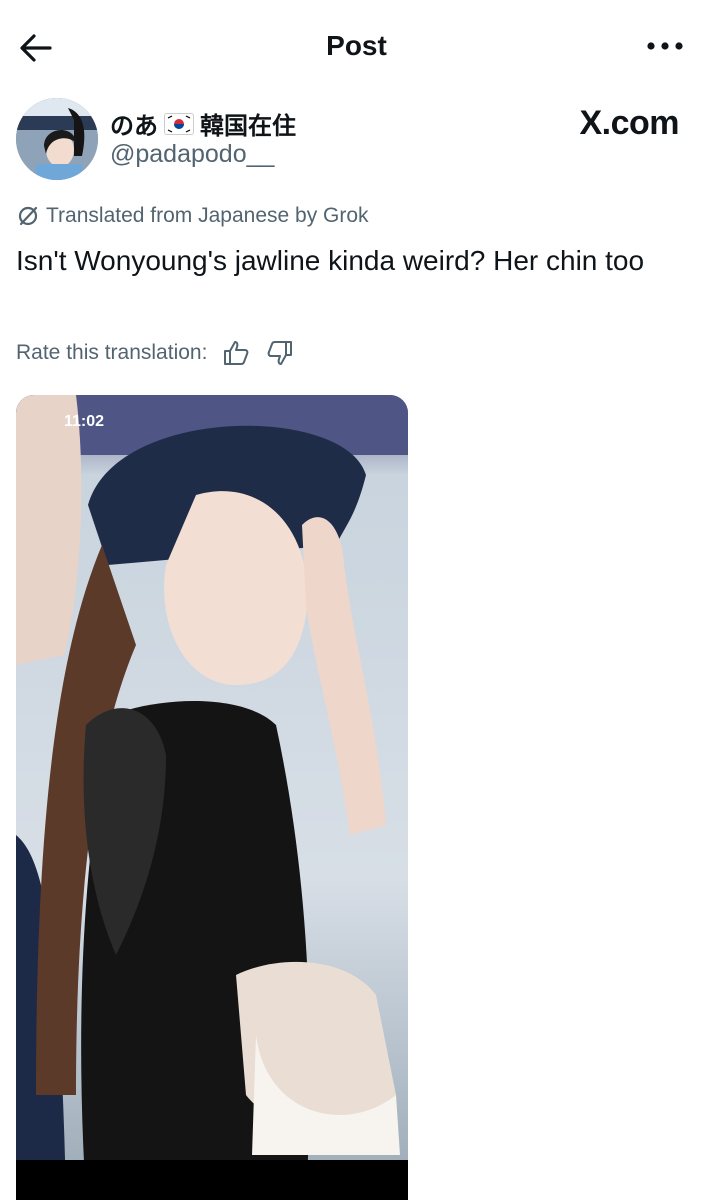  What do you see at coordinates (179, 123) in the screenshot?
I see `korea-flag-icon` at bounding box center [179, 123].